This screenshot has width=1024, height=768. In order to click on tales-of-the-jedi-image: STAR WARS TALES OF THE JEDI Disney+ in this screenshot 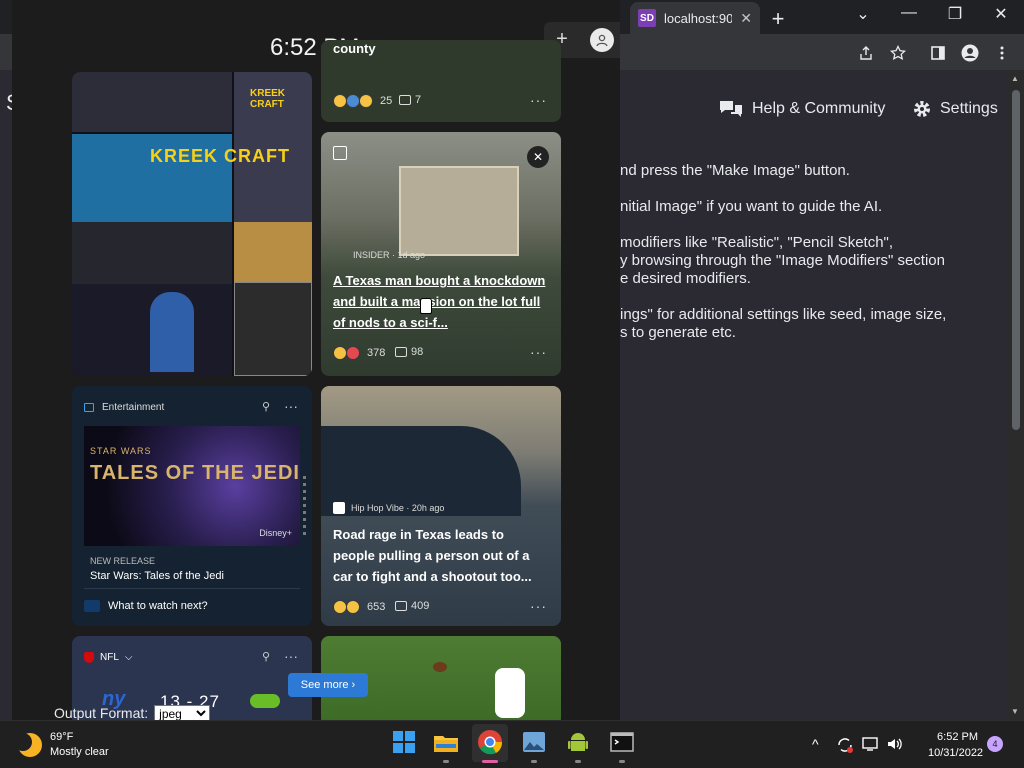, I will do `click(192, 486)`.